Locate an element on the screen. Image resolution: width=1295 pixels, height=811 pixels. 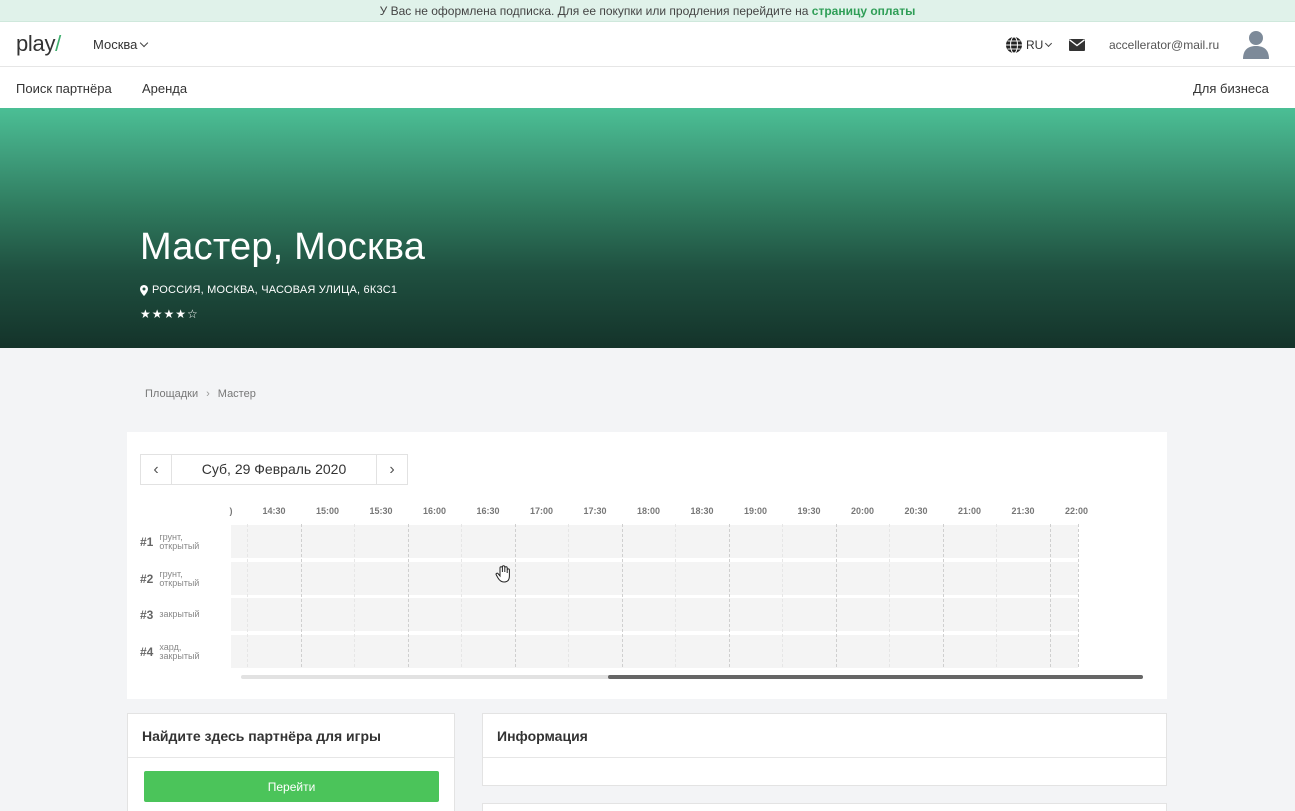
nav-business: Для бизнеса is located at coordinates (1231, 88).